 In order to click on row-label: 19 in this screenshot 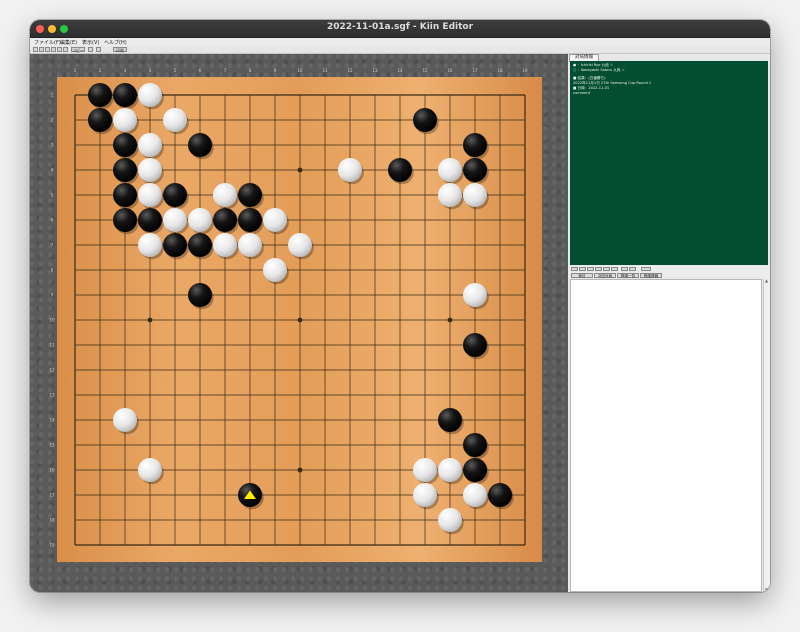, I will do `click(52, 545)`.